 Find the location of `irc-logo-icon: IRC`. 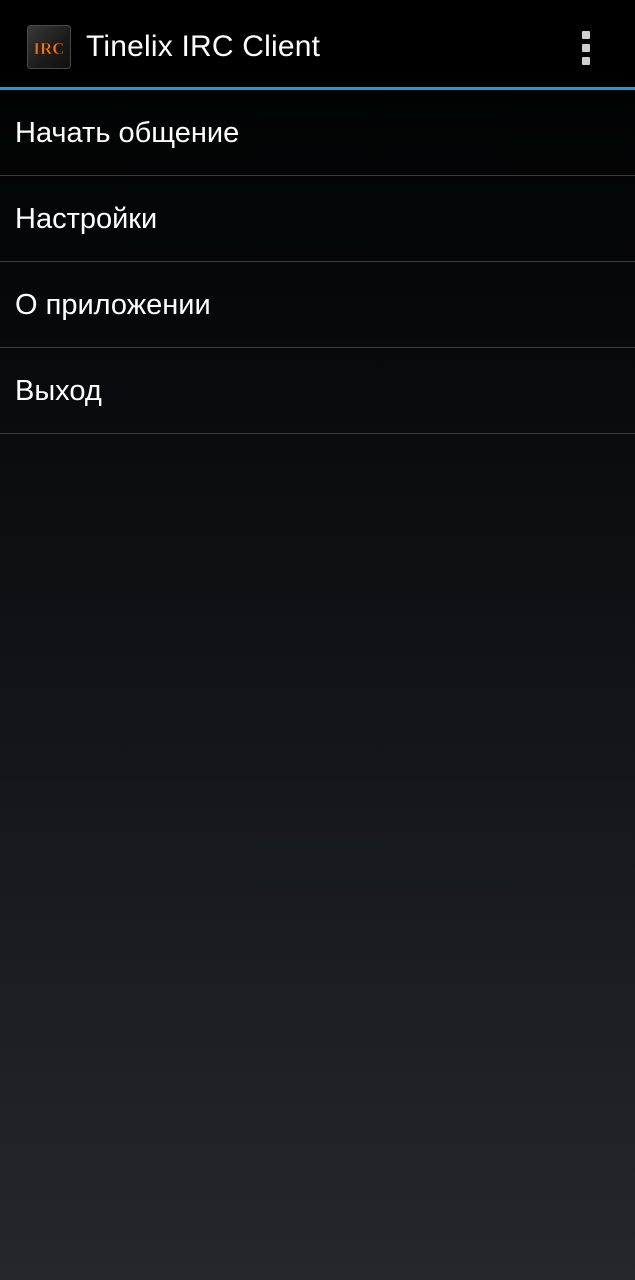

irc-logo-icon: IRC is located at coordinates (49, 47).